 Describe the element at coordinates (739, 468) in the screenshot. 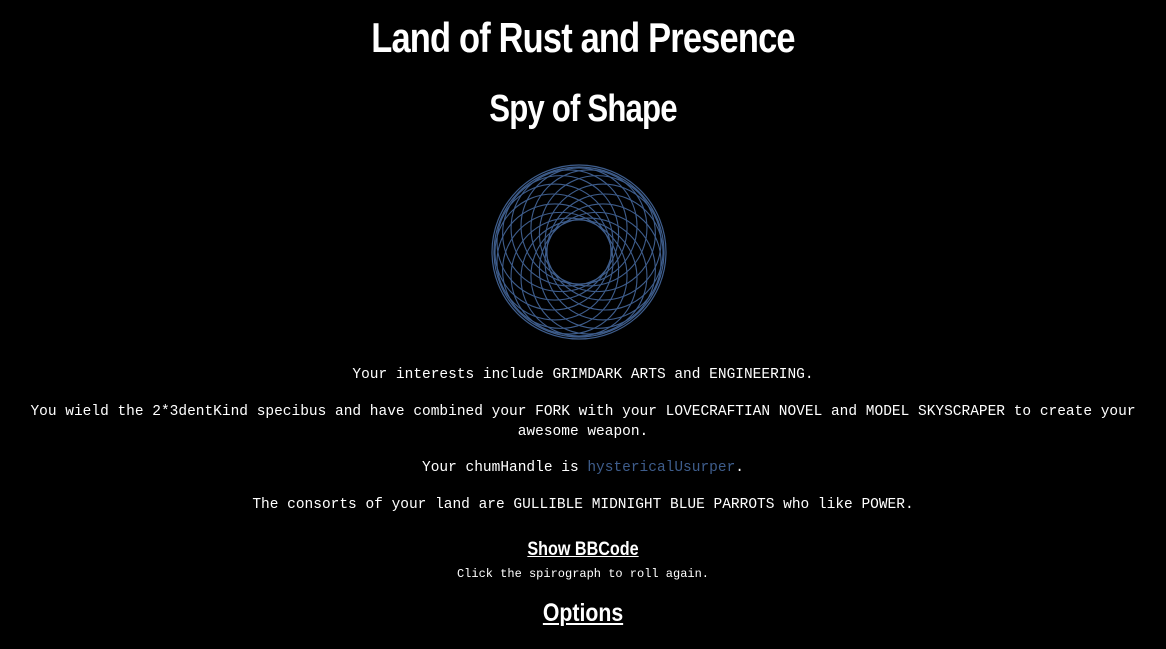

I see `chumhandle-suffix: .` at that location.